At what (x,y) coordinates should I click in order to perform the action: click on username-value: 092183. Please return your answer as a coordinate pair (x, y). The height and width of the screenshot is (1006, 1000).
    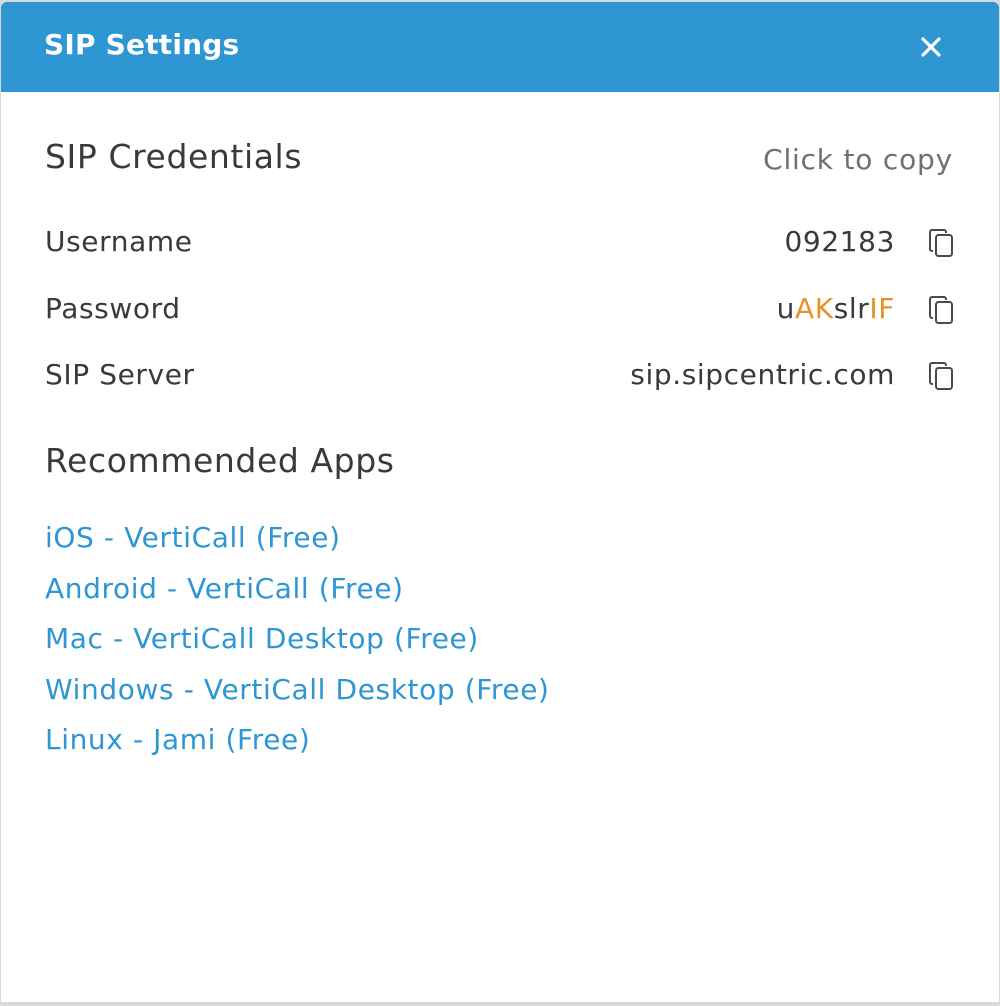
    Looking at the image, I should click on (840, 241).